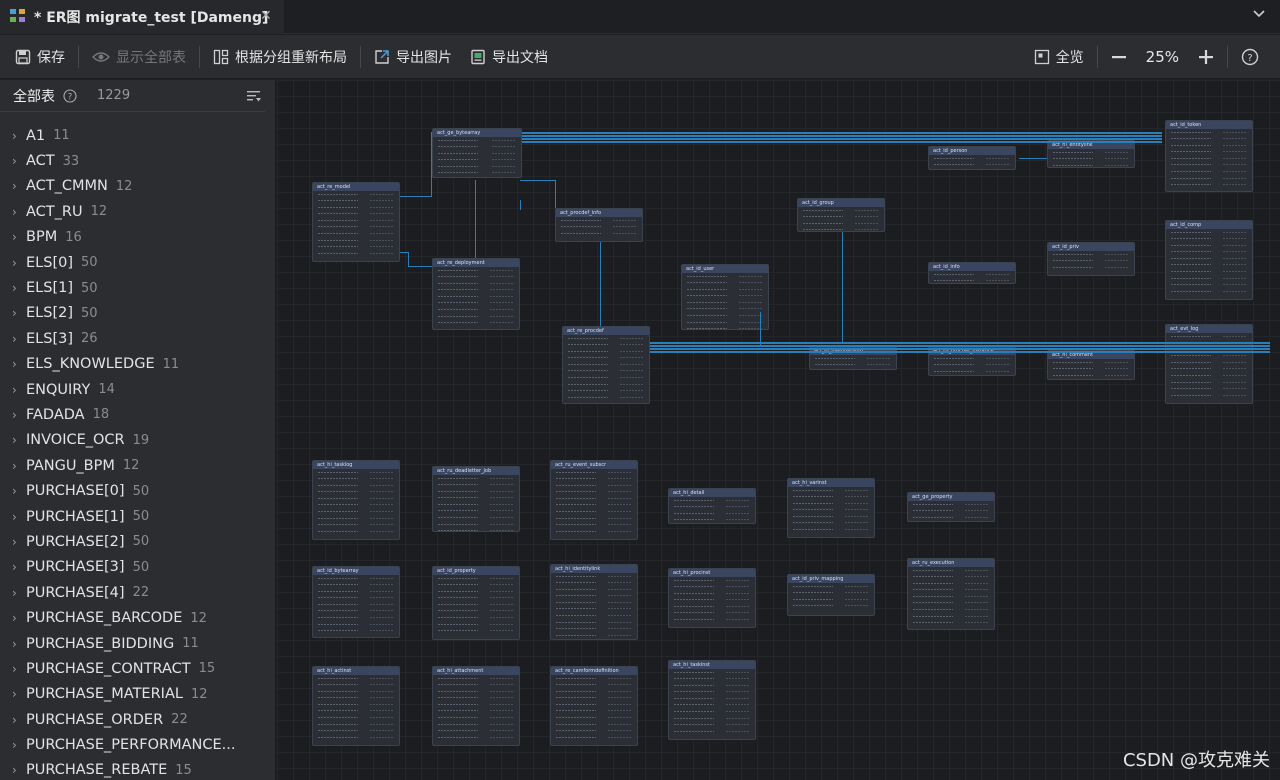 Image resolution: width=1280 pixels, height=780 pixels. I want to click on zoom-in-button, so click(1206, 57).